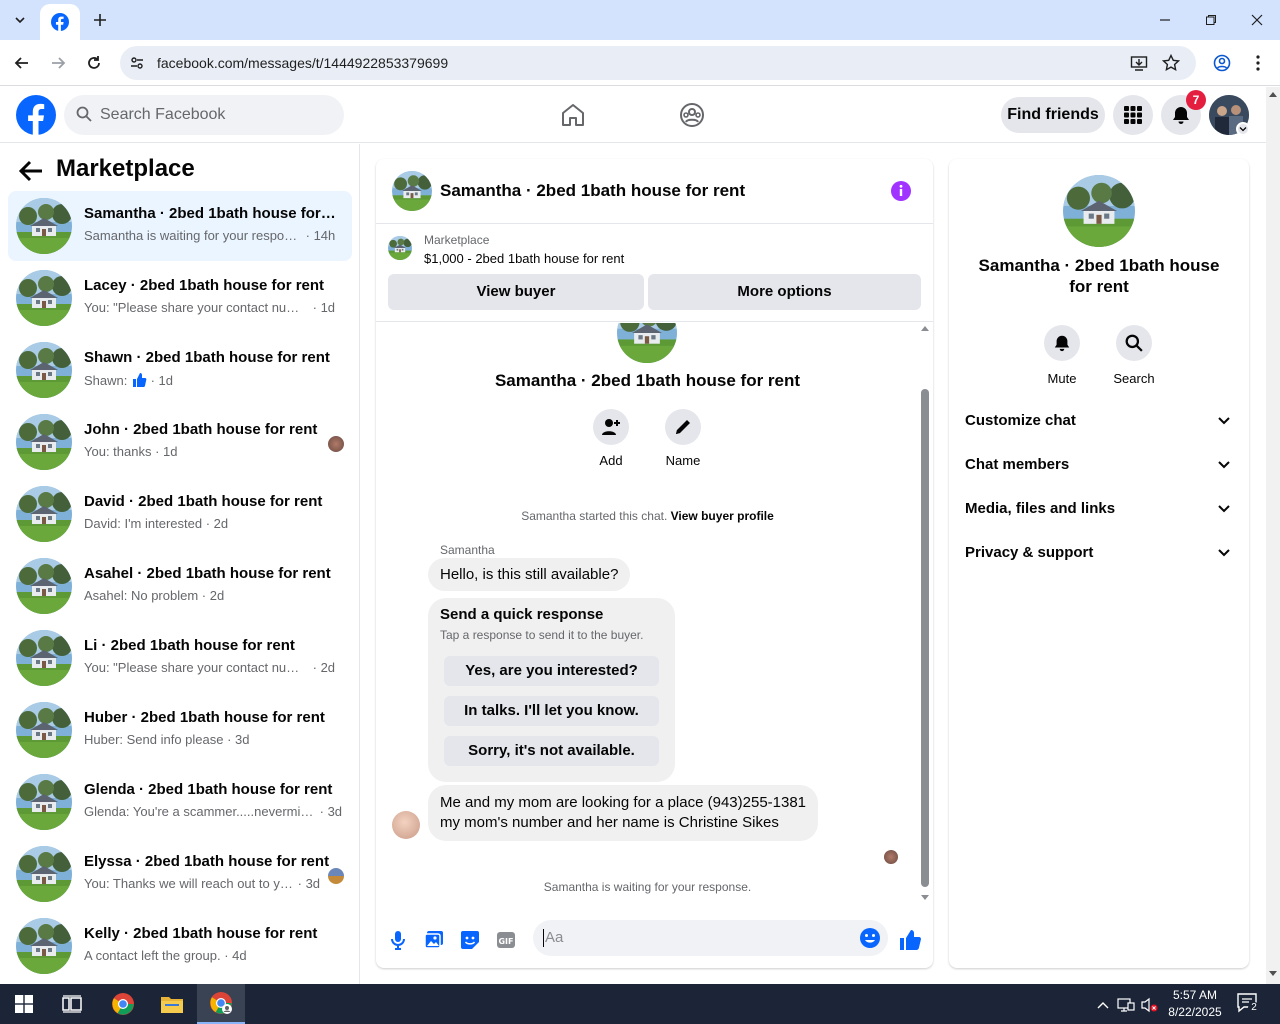 The width and height of the screenshot is (1280, 1024). I want to click on home-icon, so click(573, 115).